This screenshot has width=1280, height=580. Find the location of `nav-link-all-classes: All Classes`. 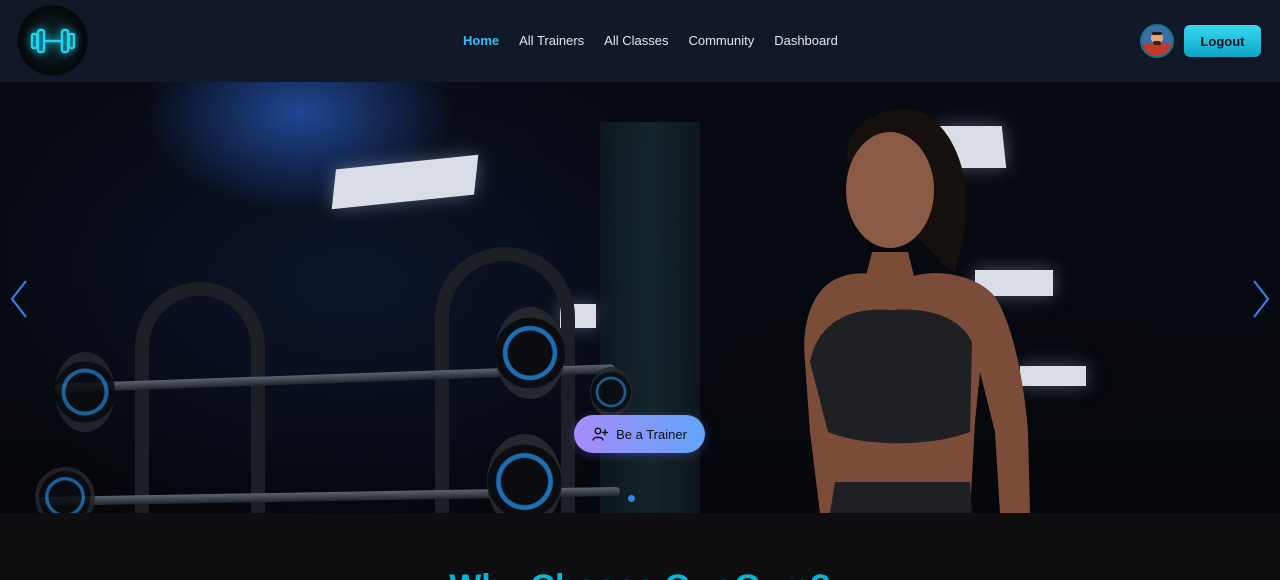

nav-link-all-classes: All Classes is located at coordinates (636, 41).